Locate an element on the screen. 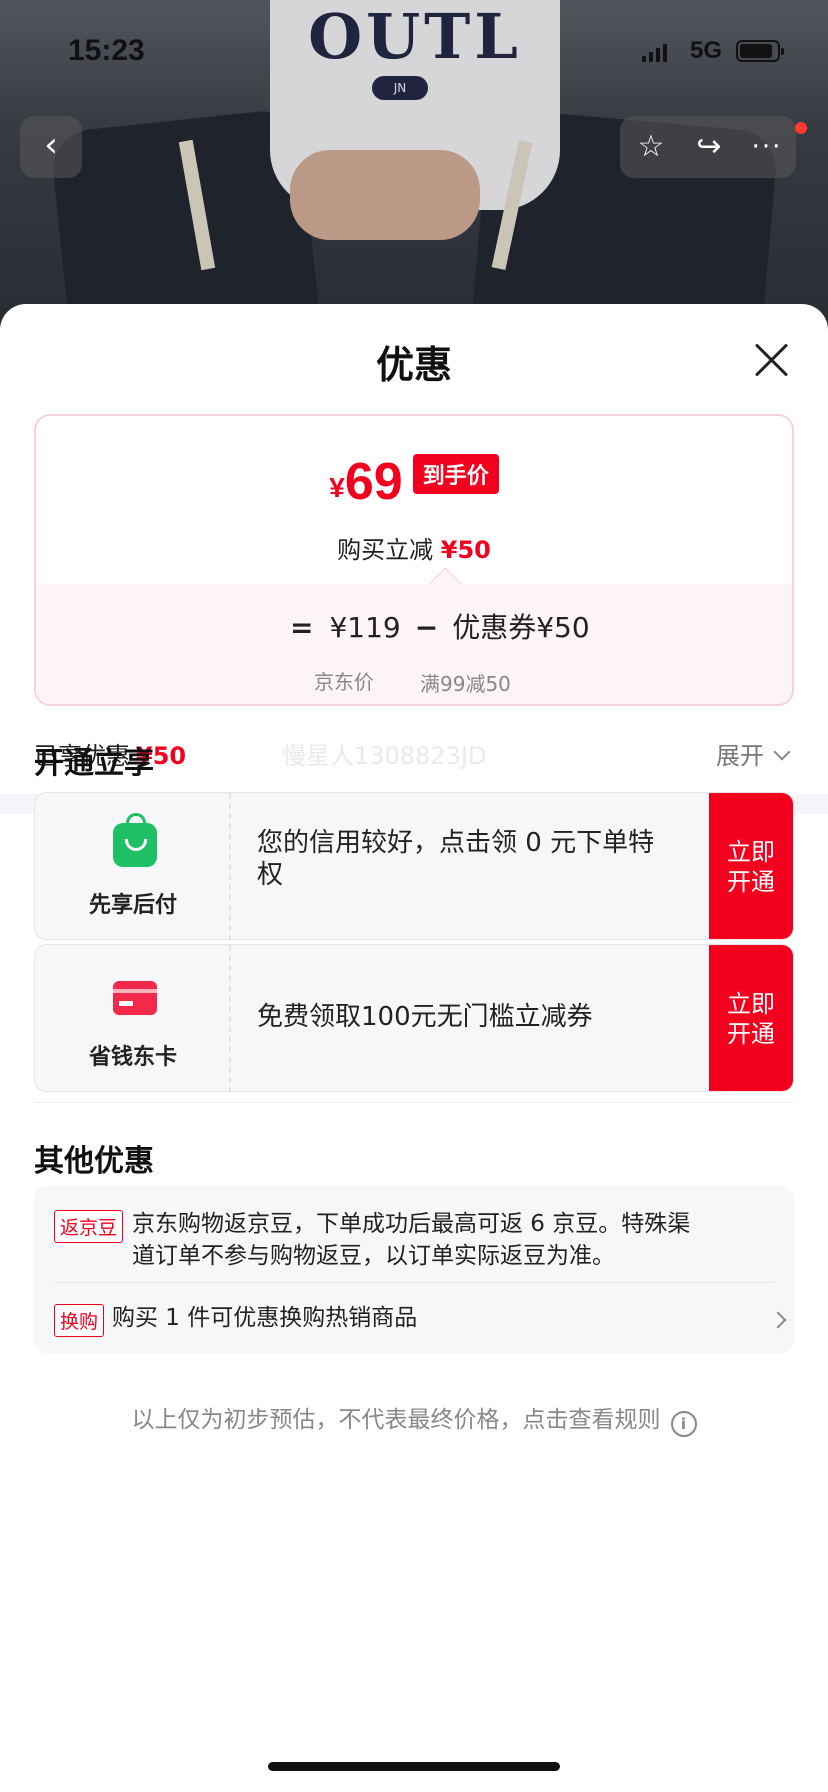  status-bar: 15:23 5G is located at coordinates (414, 50).